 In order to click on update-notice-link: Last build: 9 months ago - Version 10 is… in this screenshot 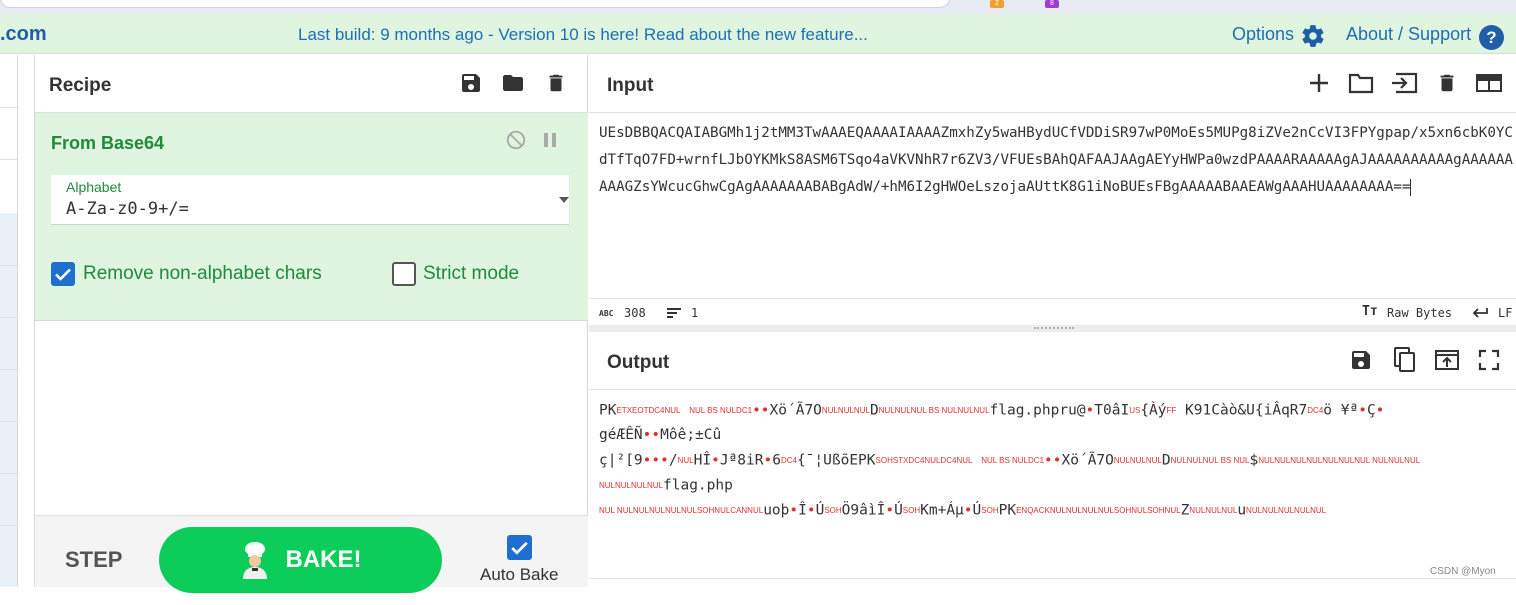, I will do `click(583, 35)`.